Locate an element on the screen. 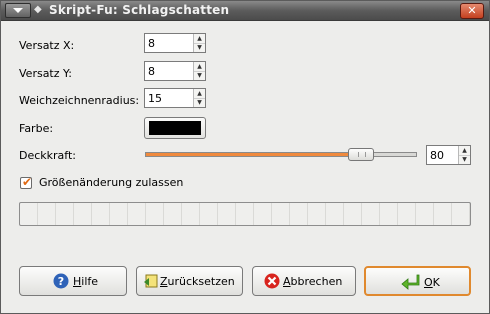 This screenshot has width=490, height=314. title-bar: ◆ Skript-Fu: Schlagschatten ✕ is located at coordinates (245, 11).